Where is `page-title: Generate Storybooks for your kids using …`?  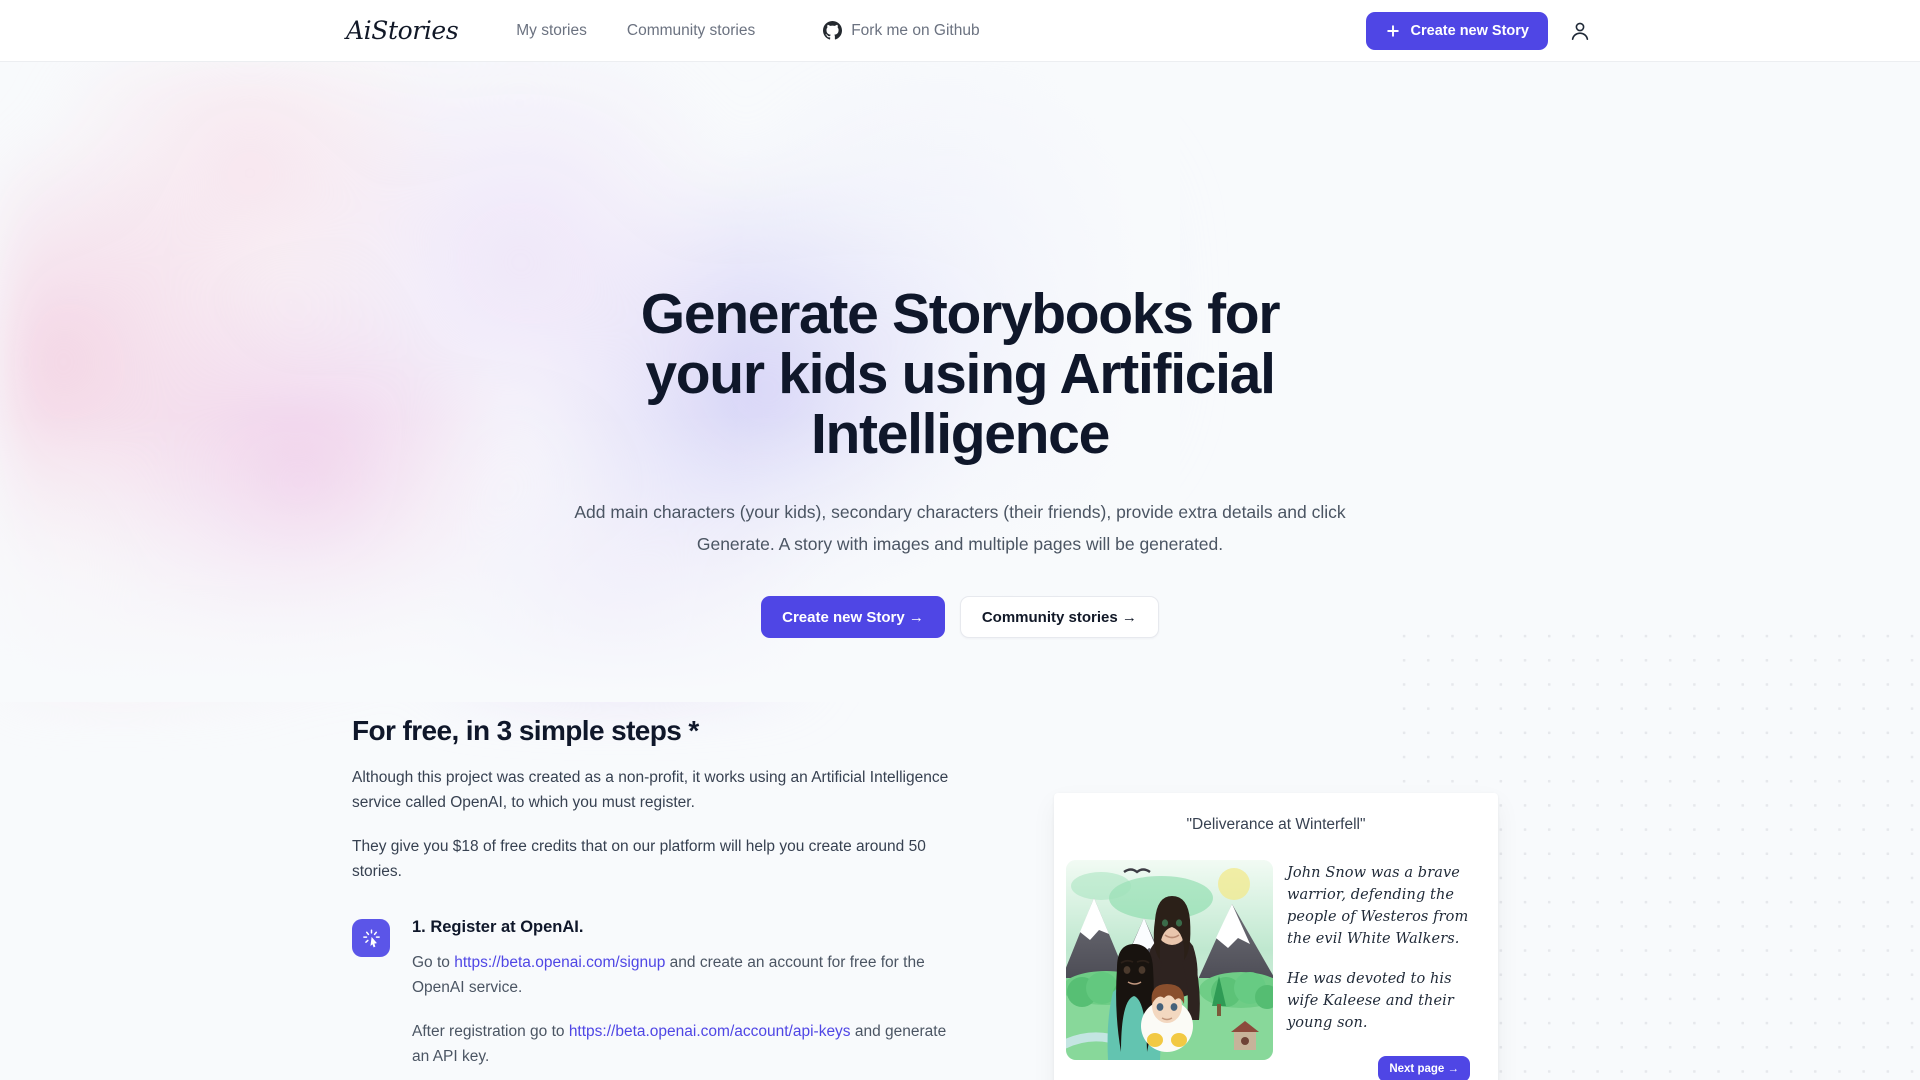 page-title: Generate Storybooks for your kids using … is located at coordinates (960, 374).